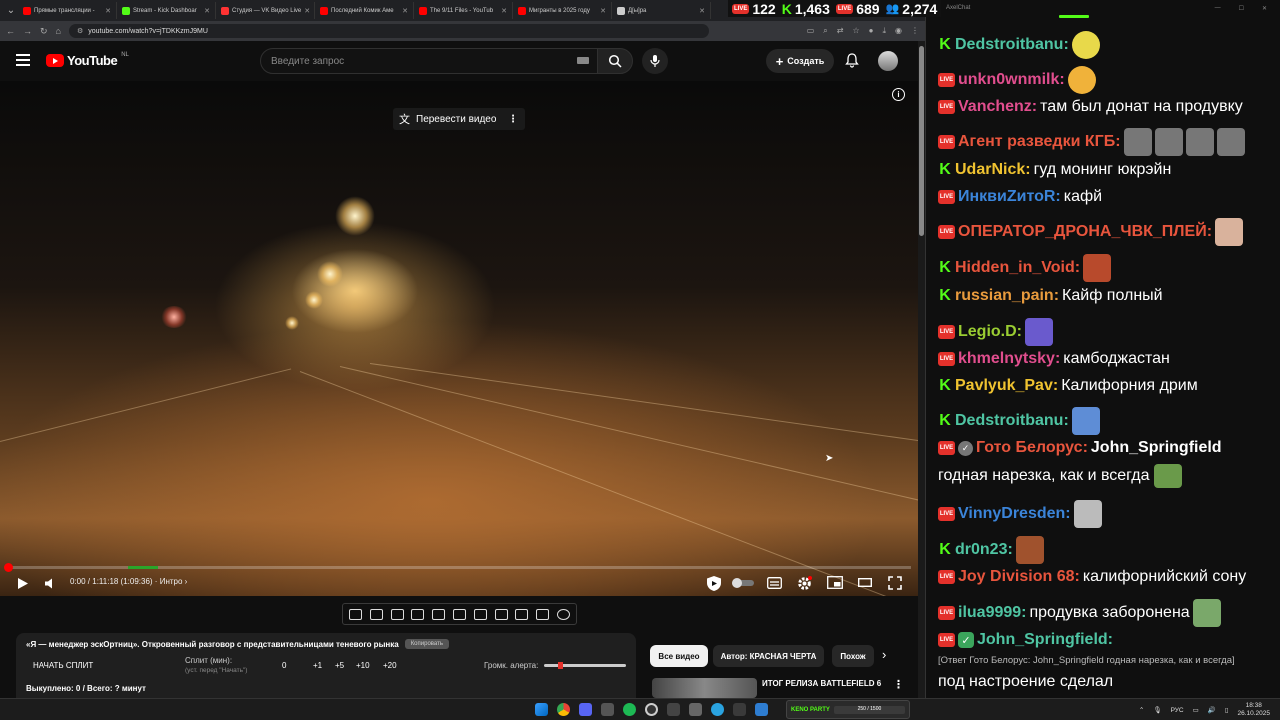 The width and height of the screenshot is (1280, 720). Describe the element at coordinates (1227, 710) in the screenshot. I see `battery-icon: ▯` at that location.